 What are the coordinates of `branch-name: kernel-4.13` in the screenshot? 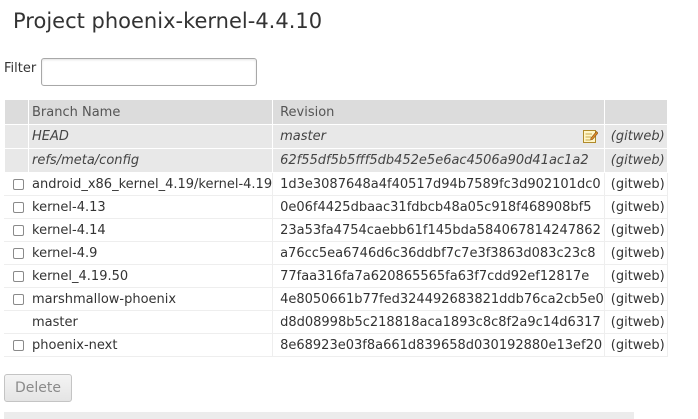 It's located at (150, 207).